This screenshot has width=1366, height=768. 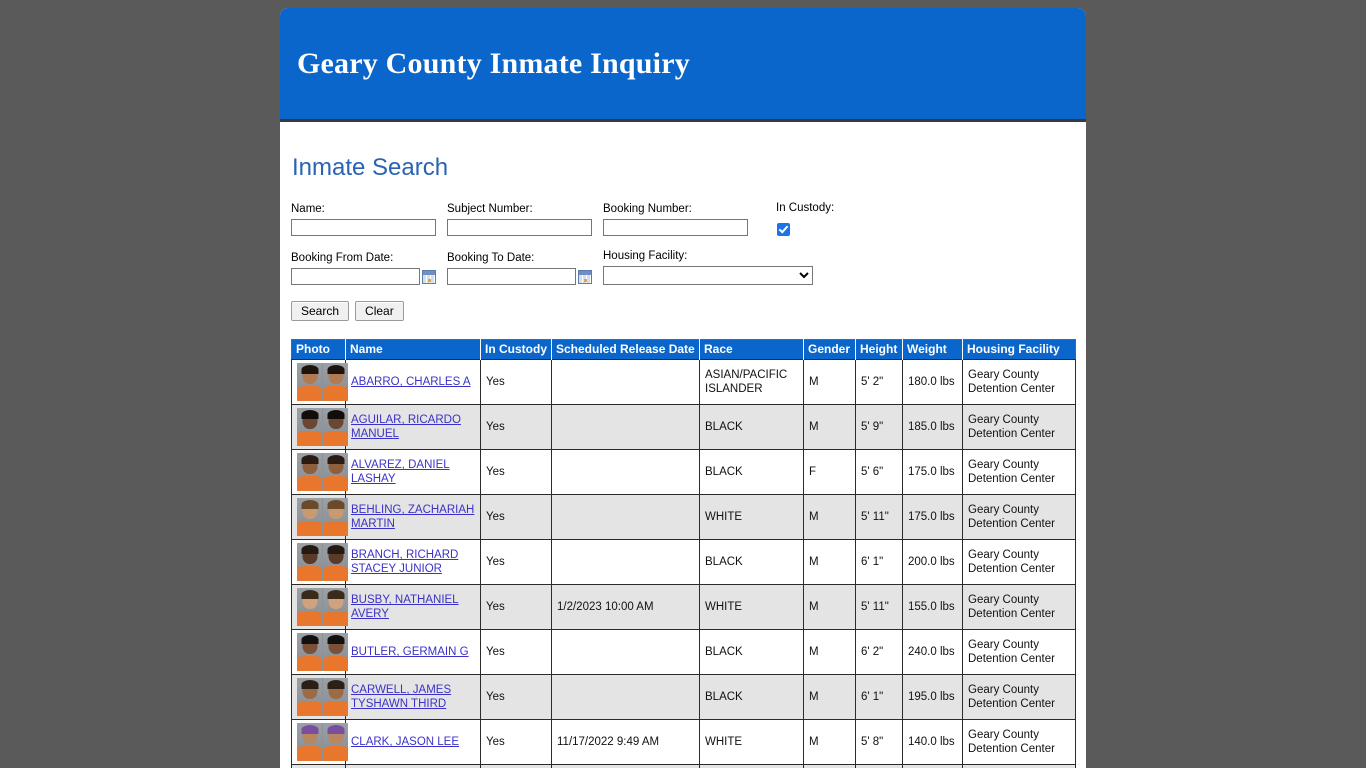 I want to click on column-header-photo: Photo, so click(x=318, y=349).